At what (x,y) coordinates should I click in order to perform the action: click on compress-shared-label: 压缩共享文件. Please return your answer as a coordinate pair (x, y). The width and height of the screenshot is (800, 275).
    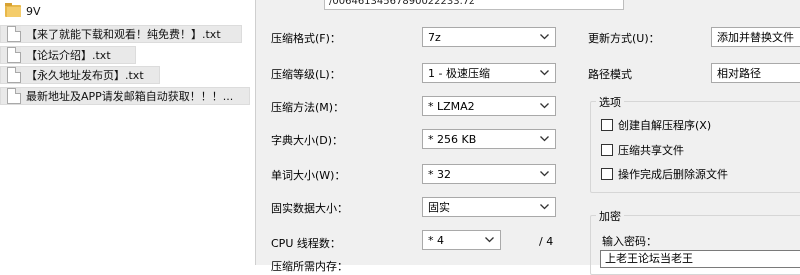
    Looking at the image, I should click on (651, 150).